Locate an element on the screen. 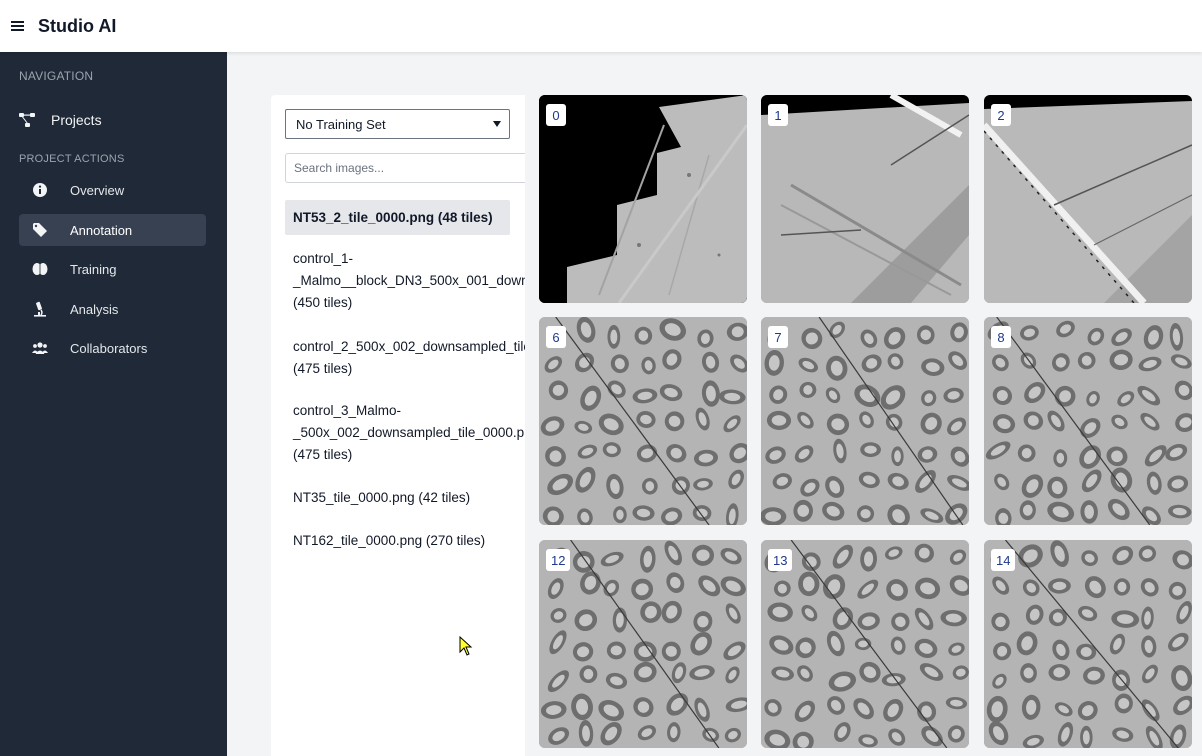 The image size is (1202, 756). tile-index-badge: 6 is located at coordinates (556, 337).